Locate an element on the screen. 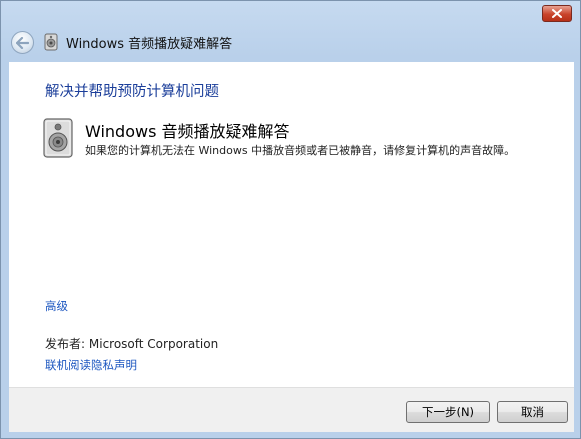 This screenshot has height=439, width=581. troubleshooter-title: Windows 音频播放疑难解答 is located at coordinates (187, 131).